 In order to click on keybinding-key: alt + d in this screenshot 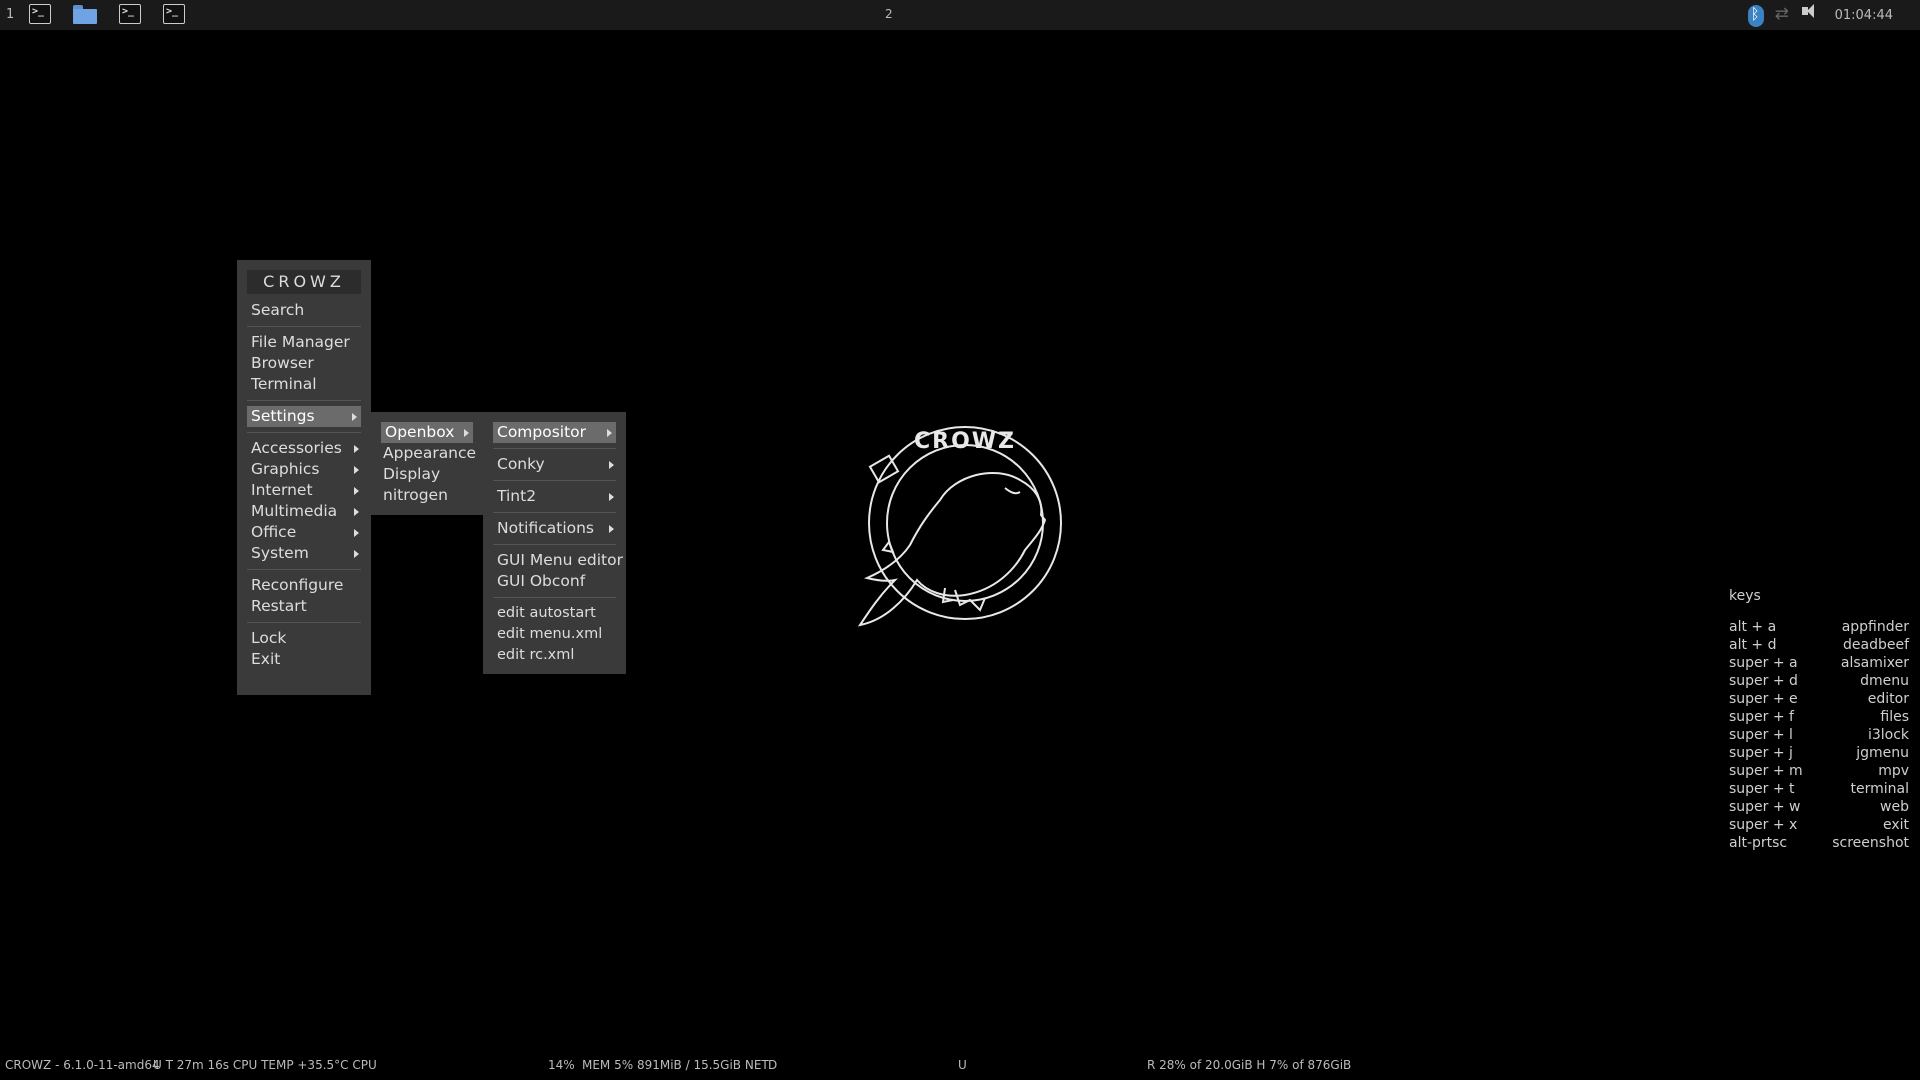, I will do `click(1753, 645)`.